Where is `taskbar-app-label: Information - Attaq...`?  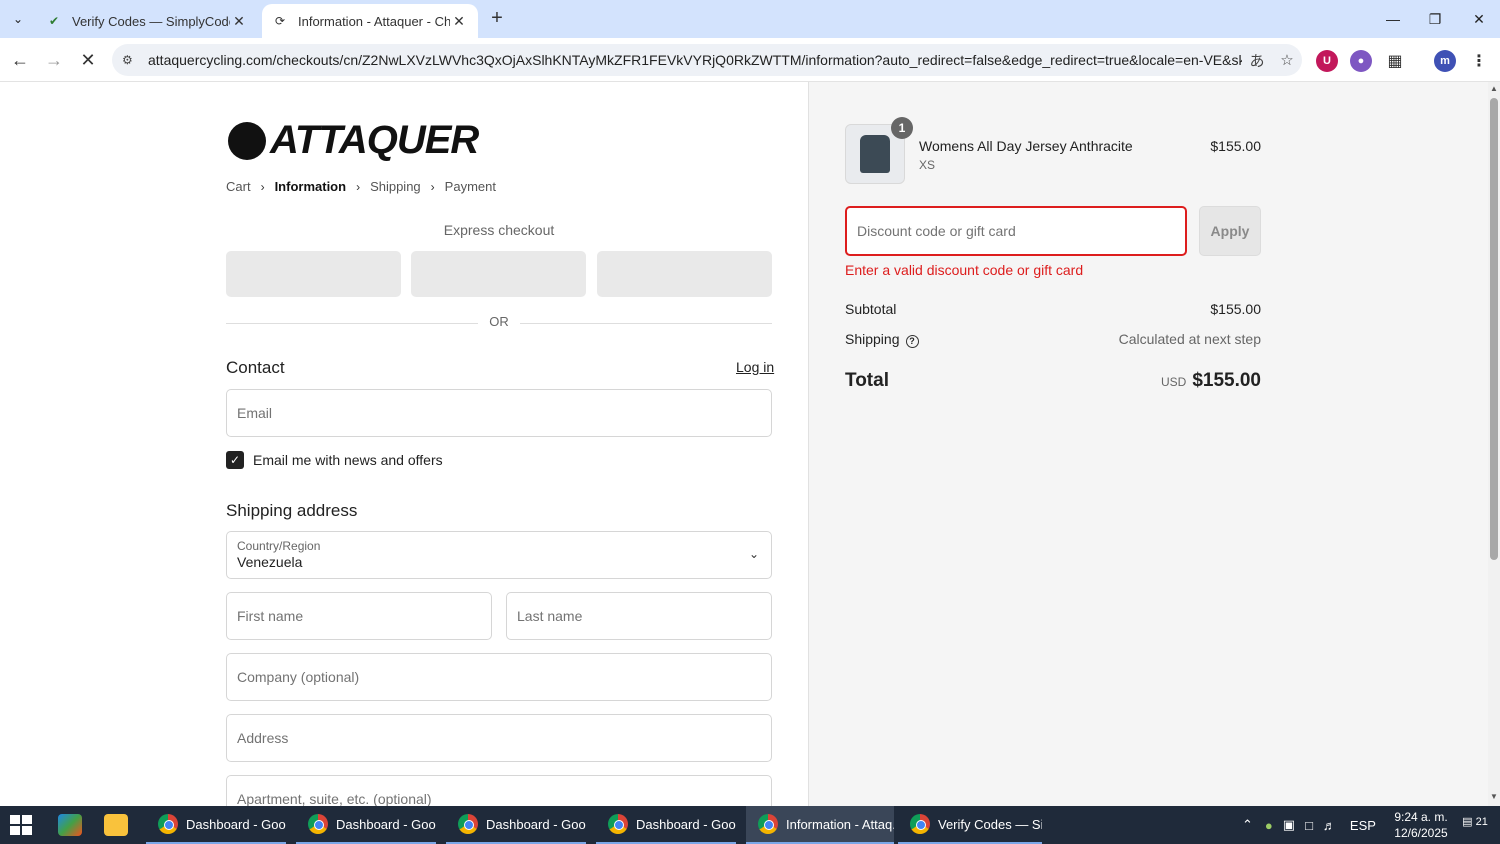
taskbar-app-label: Information - Attaq... is located at coordinates (840, 824).